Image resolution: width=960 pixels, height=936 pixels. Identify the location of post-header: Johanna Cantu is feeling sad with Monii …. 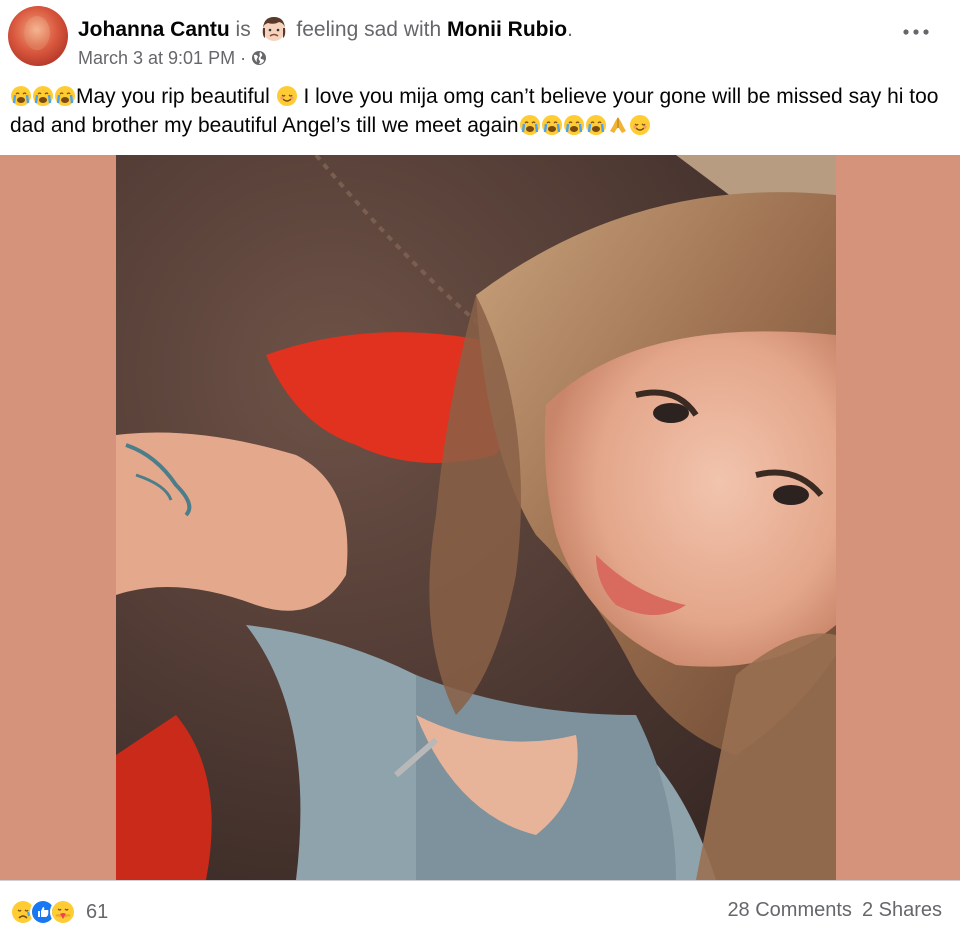
(480, 39).